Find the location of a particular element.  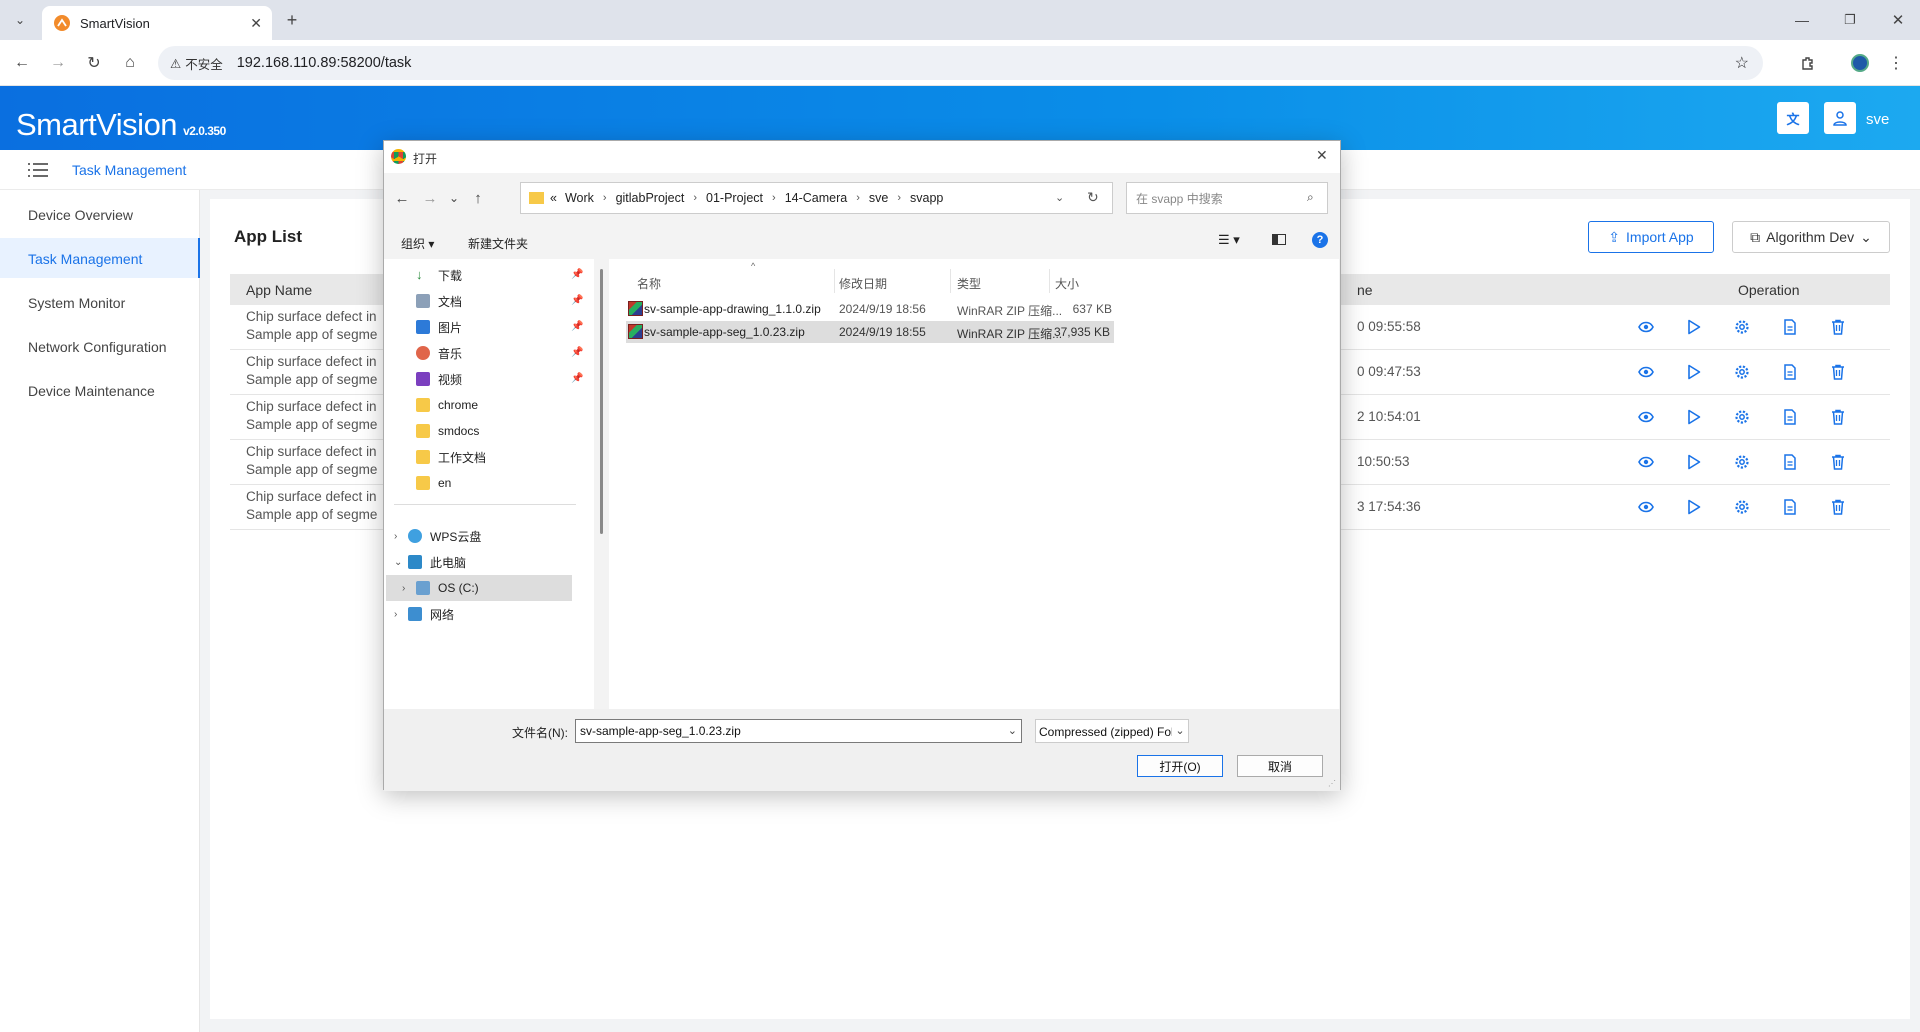

minimize-icon: — is located at coordinates (1802, 20).